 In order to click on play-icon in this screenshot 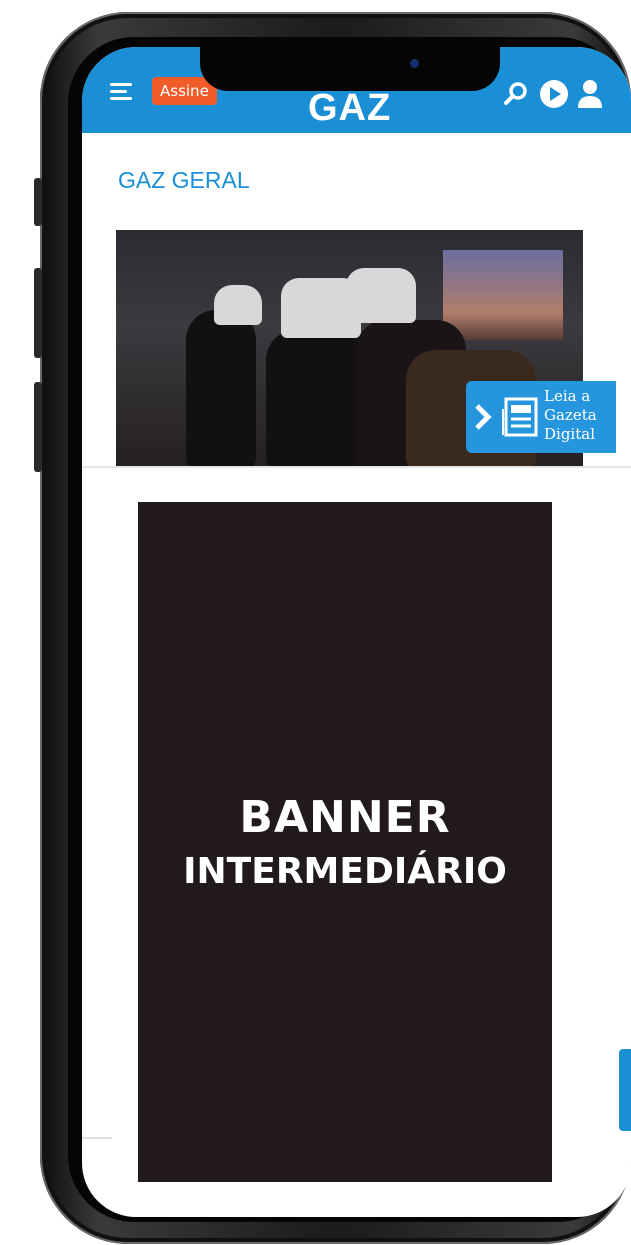, I will do `click(554, 94)`.